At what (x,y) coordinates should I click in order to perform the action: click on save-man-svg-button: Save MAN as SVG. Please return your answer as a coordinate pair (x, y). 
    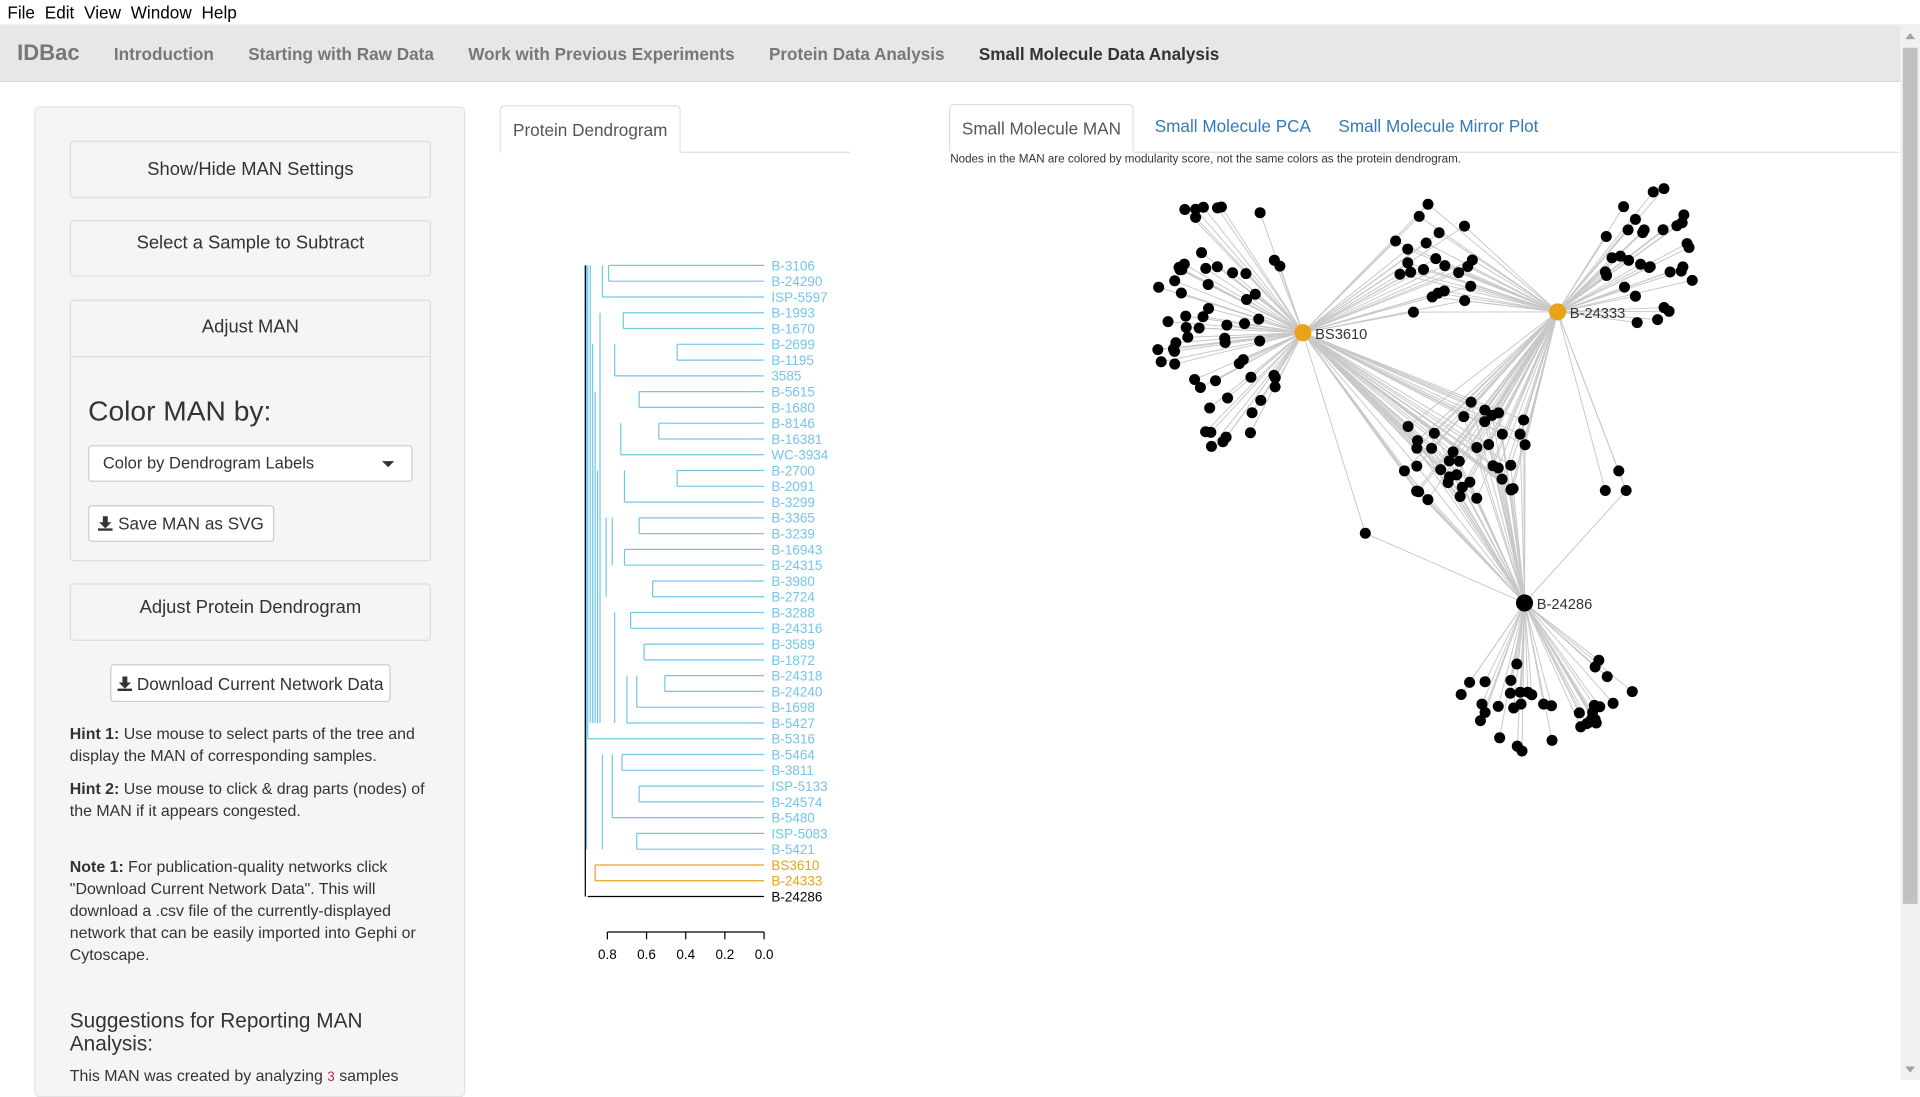
    Looking at the image, I should click on (181, 523).